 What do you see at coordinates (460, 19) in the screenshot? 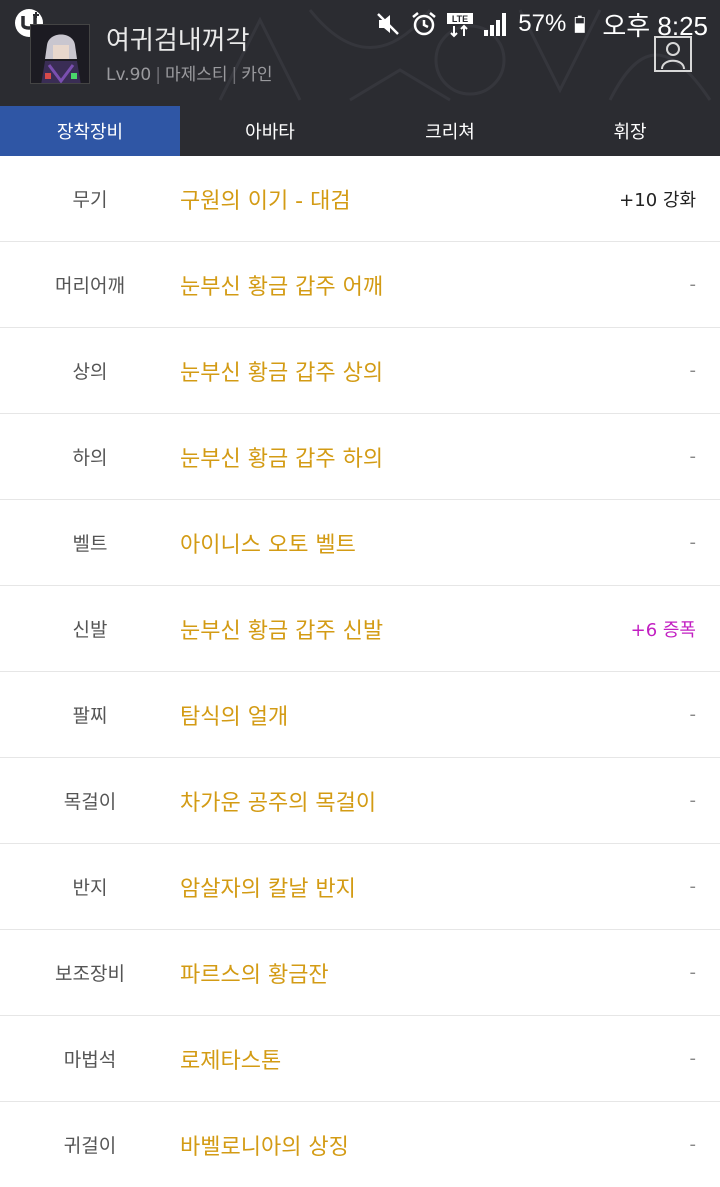
I see `svg-text: LTE` at bounding box center [460, 19].